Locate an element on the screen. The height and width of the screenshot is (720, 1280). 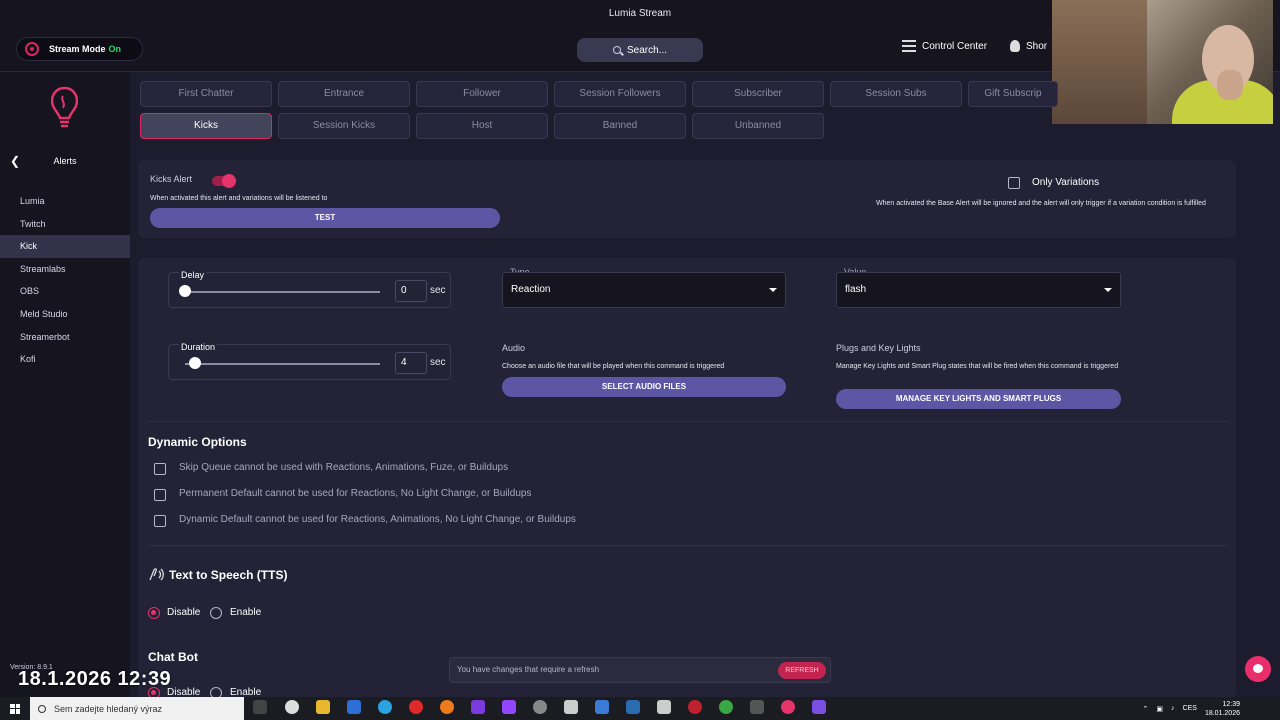
task-view-icon is located at coordinates (260, 707).